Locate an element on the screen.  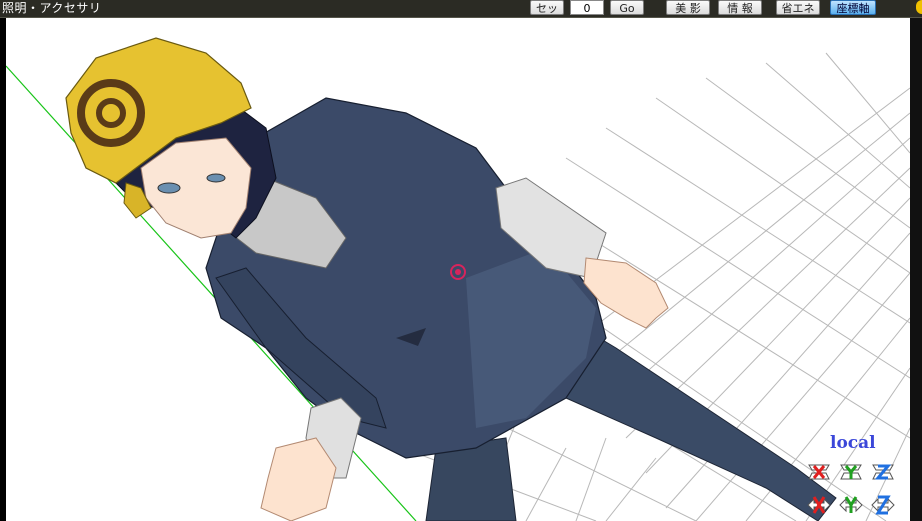
character-leg-right is located at coordinates (701, 419).